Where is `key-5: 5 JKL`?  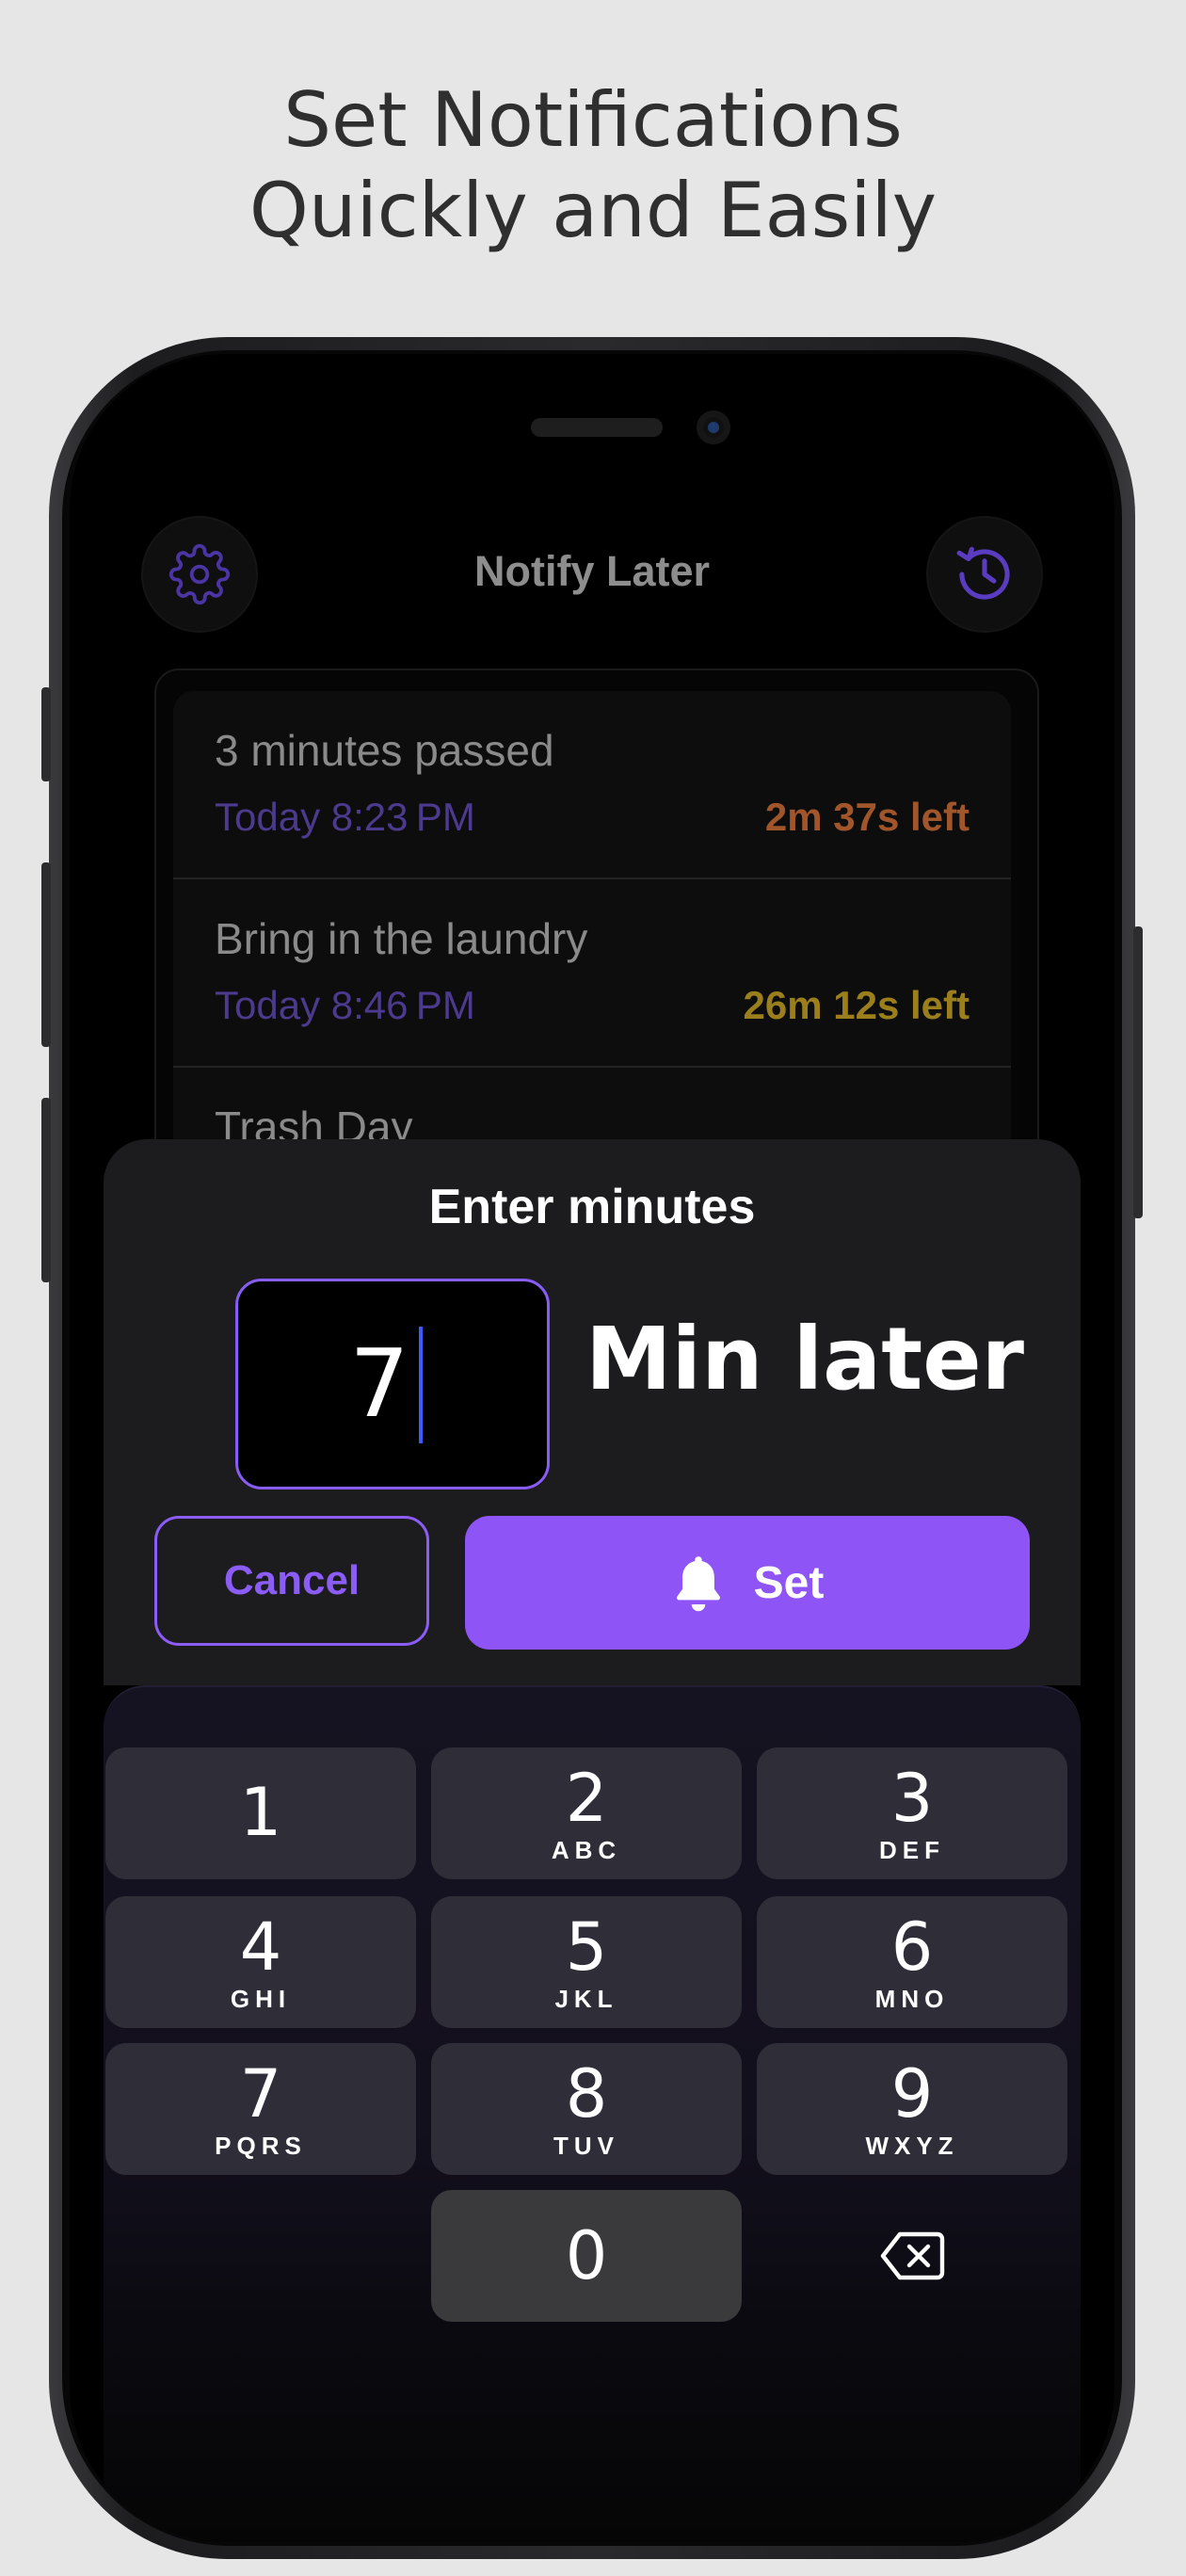
key-5: 5 JKL is located at coordinates (586, 1962).